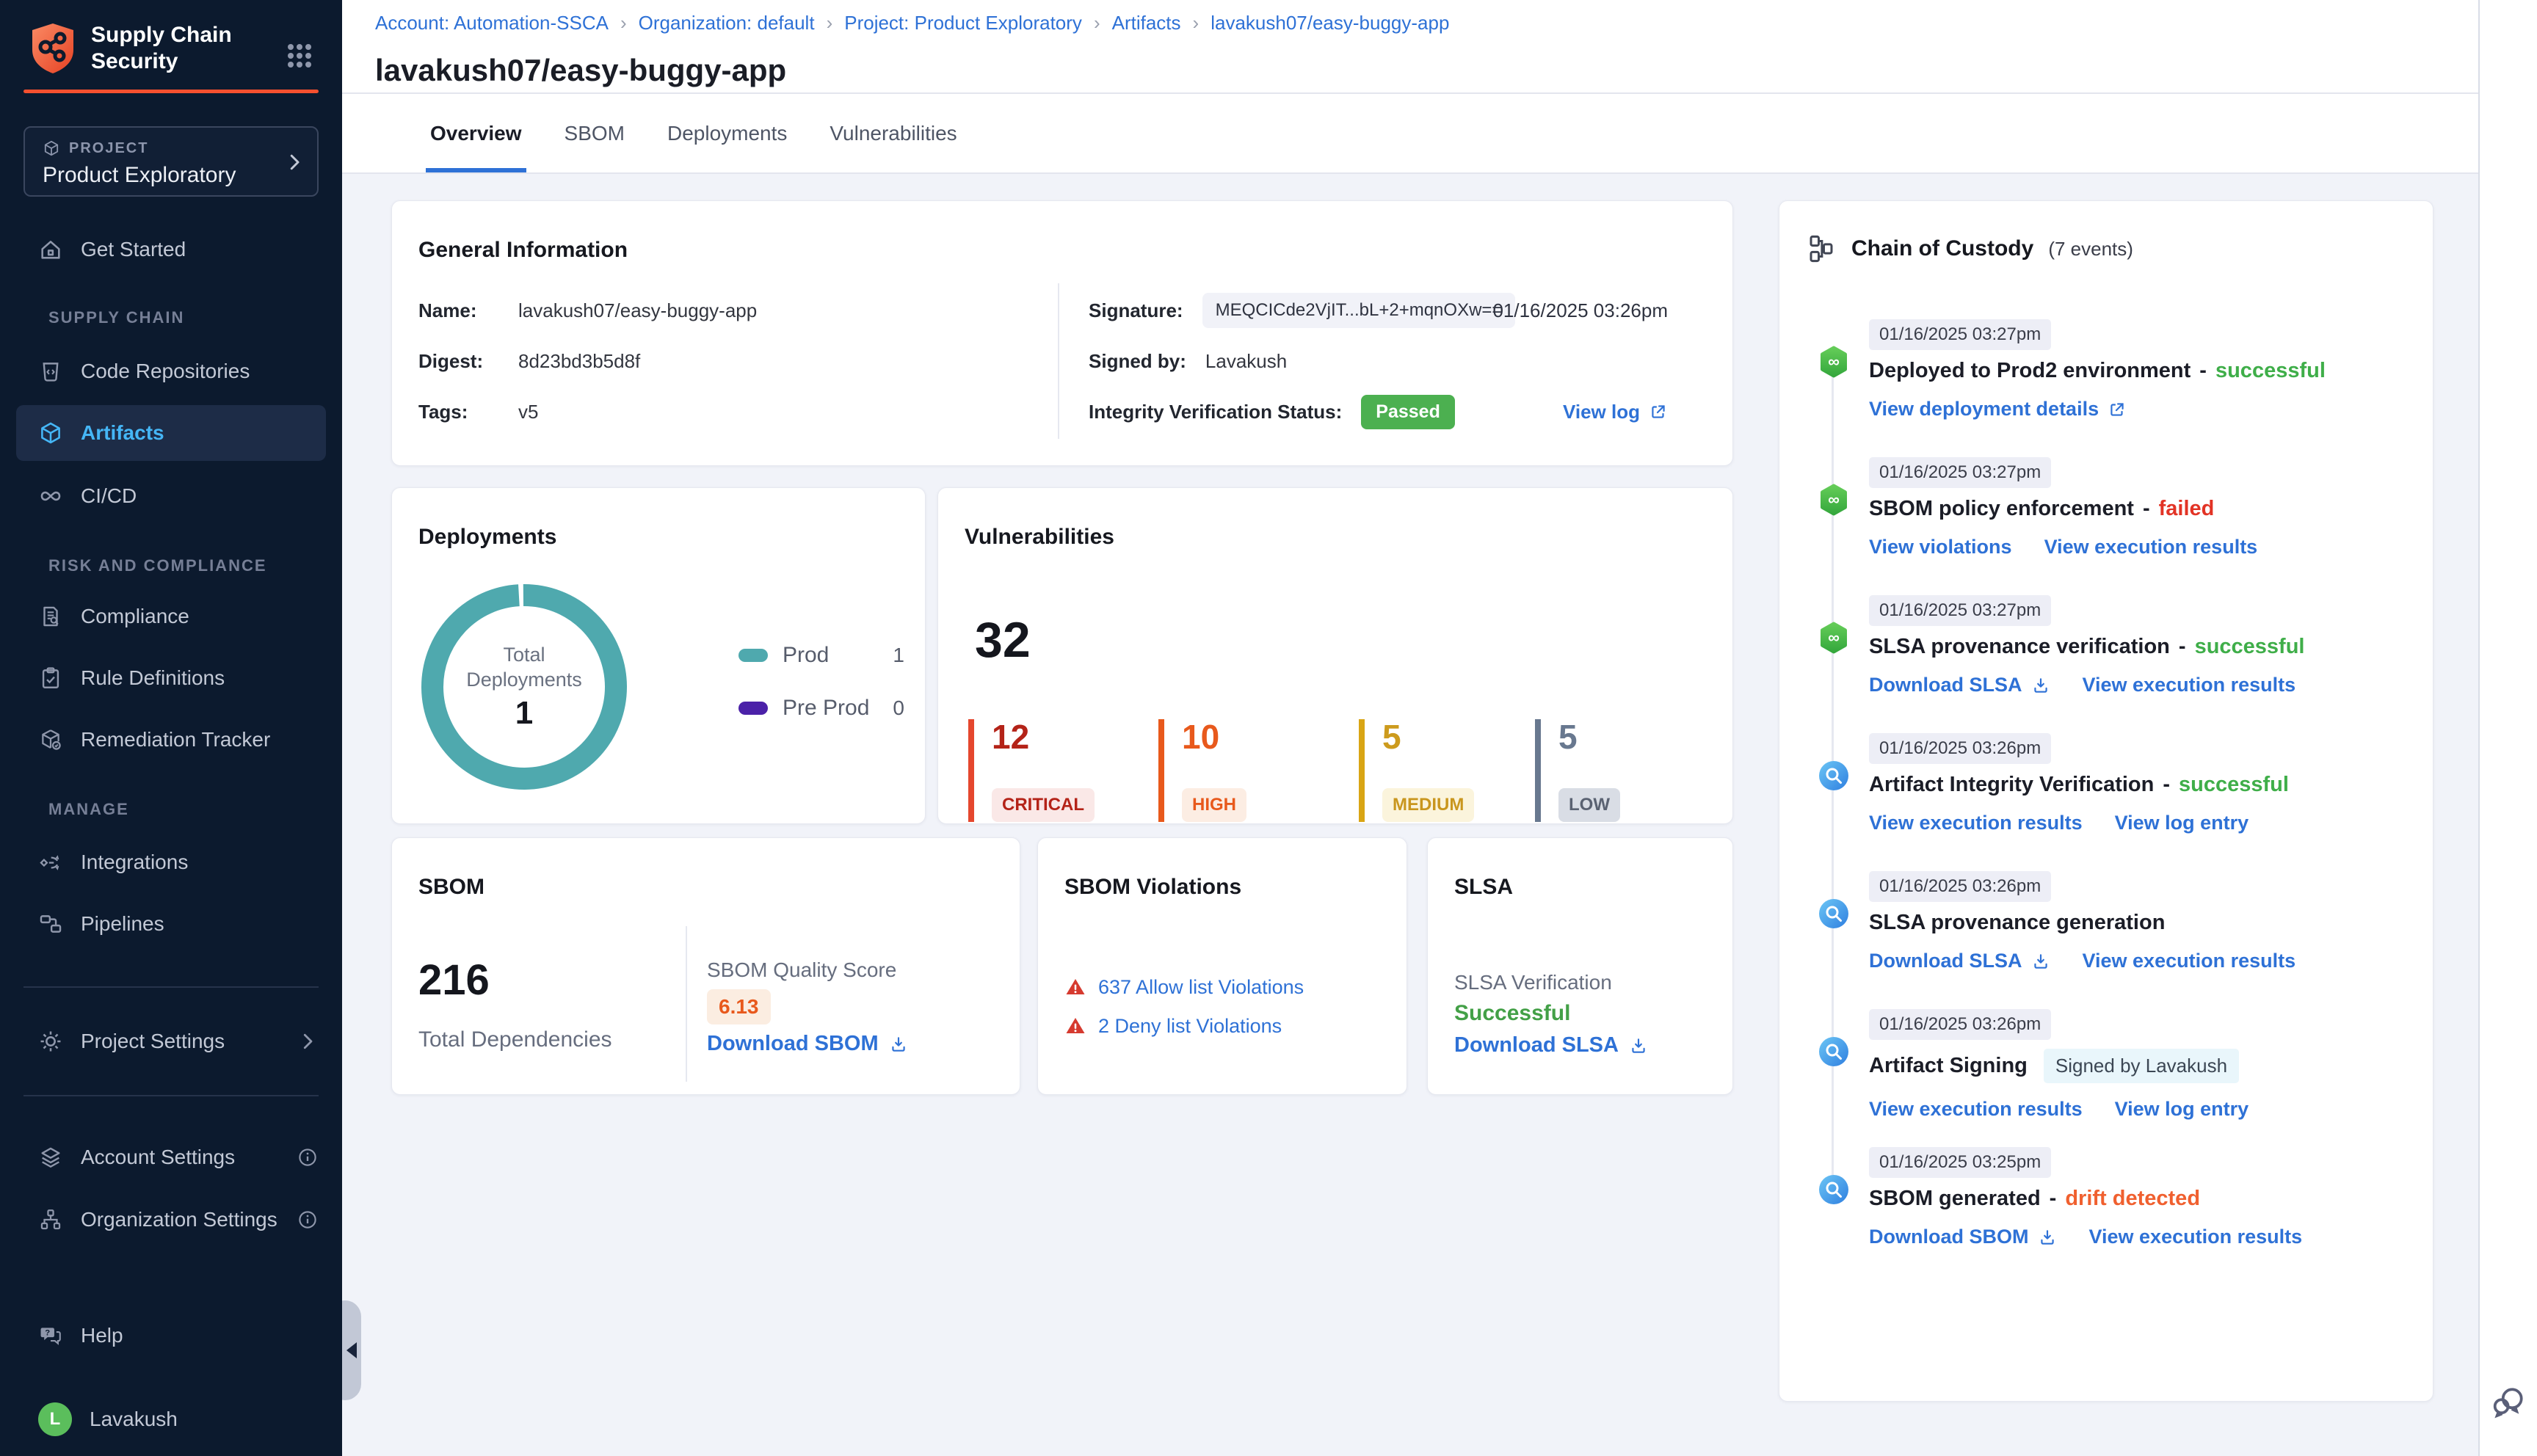  Describe the element at coordinates (299, 56) in the screenshot. I see `app-grid-icon` at that location.